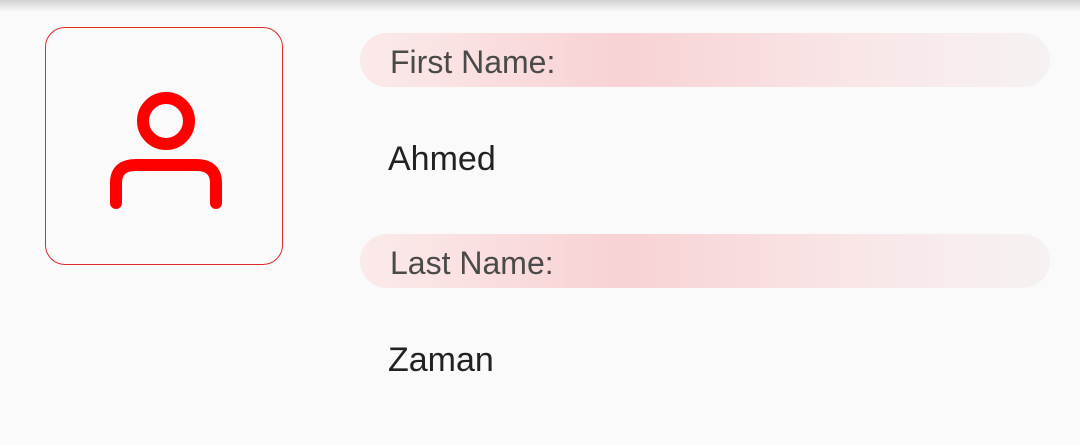  Describe the element at coordinates (705, 261) in the screenshot. I see `last-name-label-pill: Last Name:` at that location.